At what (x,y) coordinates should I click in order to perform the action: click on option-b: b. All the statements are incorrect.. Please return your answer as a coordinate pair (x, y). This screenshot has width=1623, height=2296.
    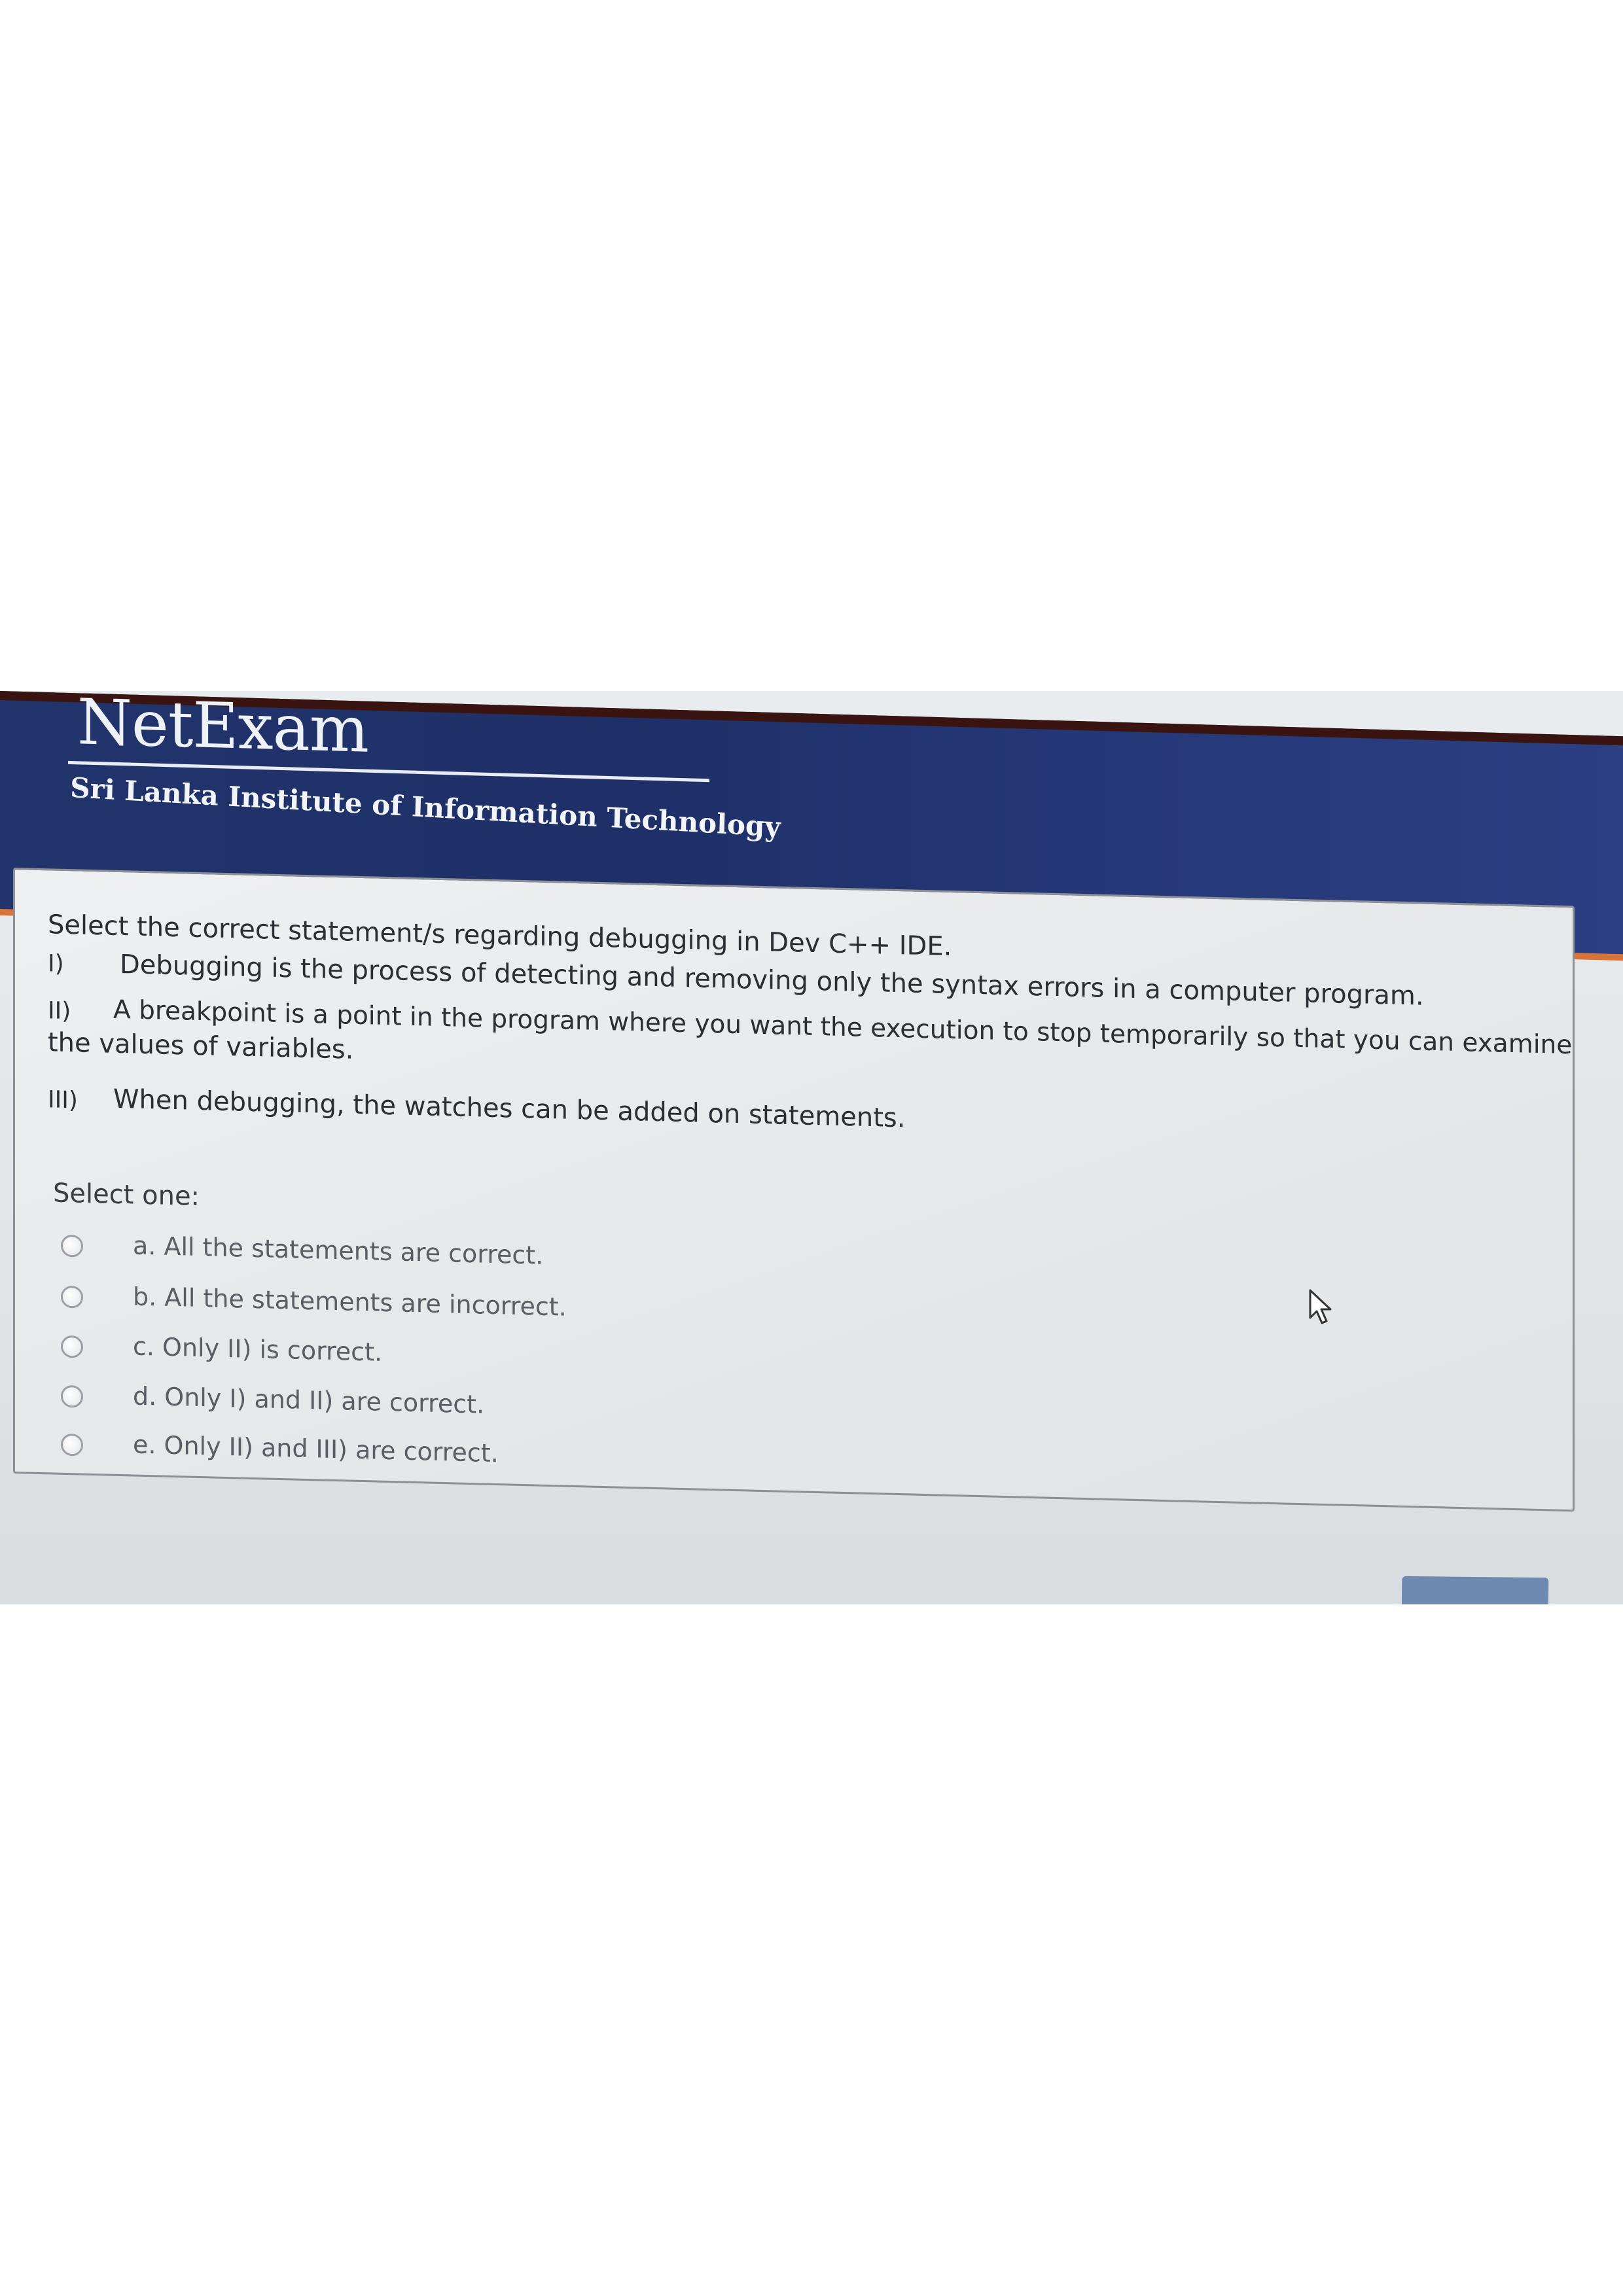
    Looking at the image, I should click on (453, 1308).